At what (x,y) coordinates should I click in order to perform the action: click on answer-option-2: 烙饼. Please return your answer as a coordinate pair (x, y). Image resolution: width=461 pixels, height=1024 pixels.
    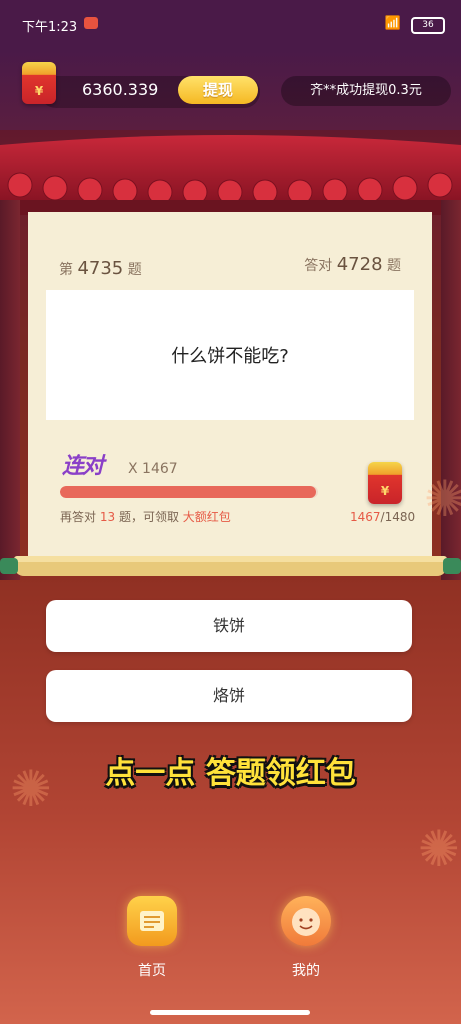
    Looking at the image, I should click on (229, 696).